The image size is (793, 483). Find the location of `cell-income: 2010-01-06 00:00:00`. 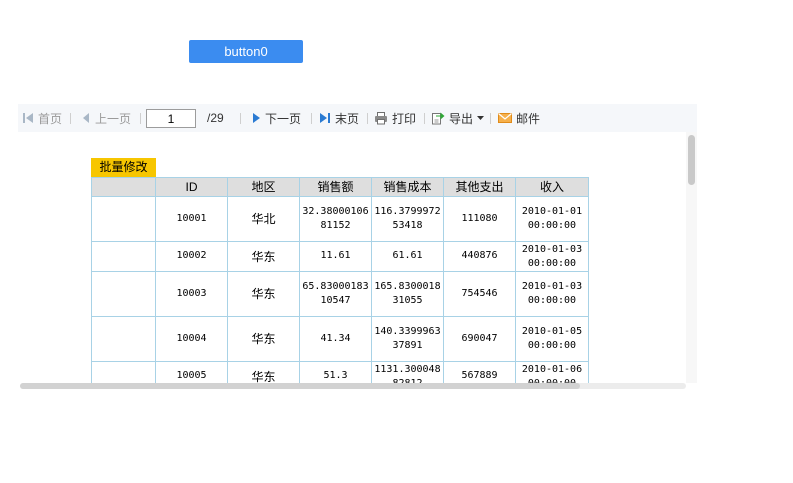

cell-income: 2010-01-06 00:00:00 is located at coordinates (552, 372).